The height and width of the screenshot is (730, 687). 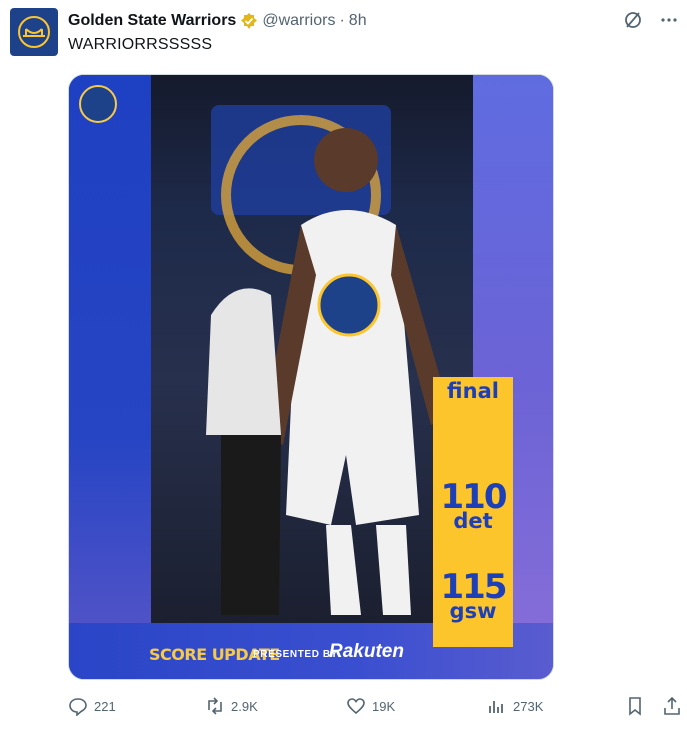 I want to click on bookmark-icon, so click(x=635, y=706).